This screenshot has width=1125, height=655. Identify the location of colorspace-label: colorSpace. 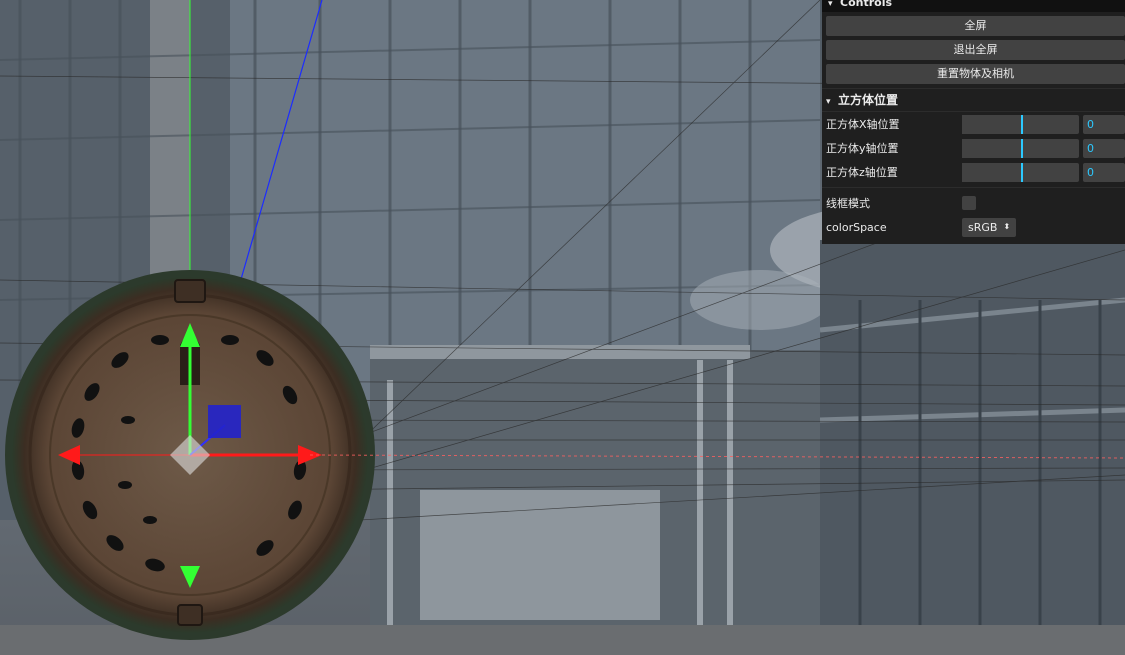
(856, 227).